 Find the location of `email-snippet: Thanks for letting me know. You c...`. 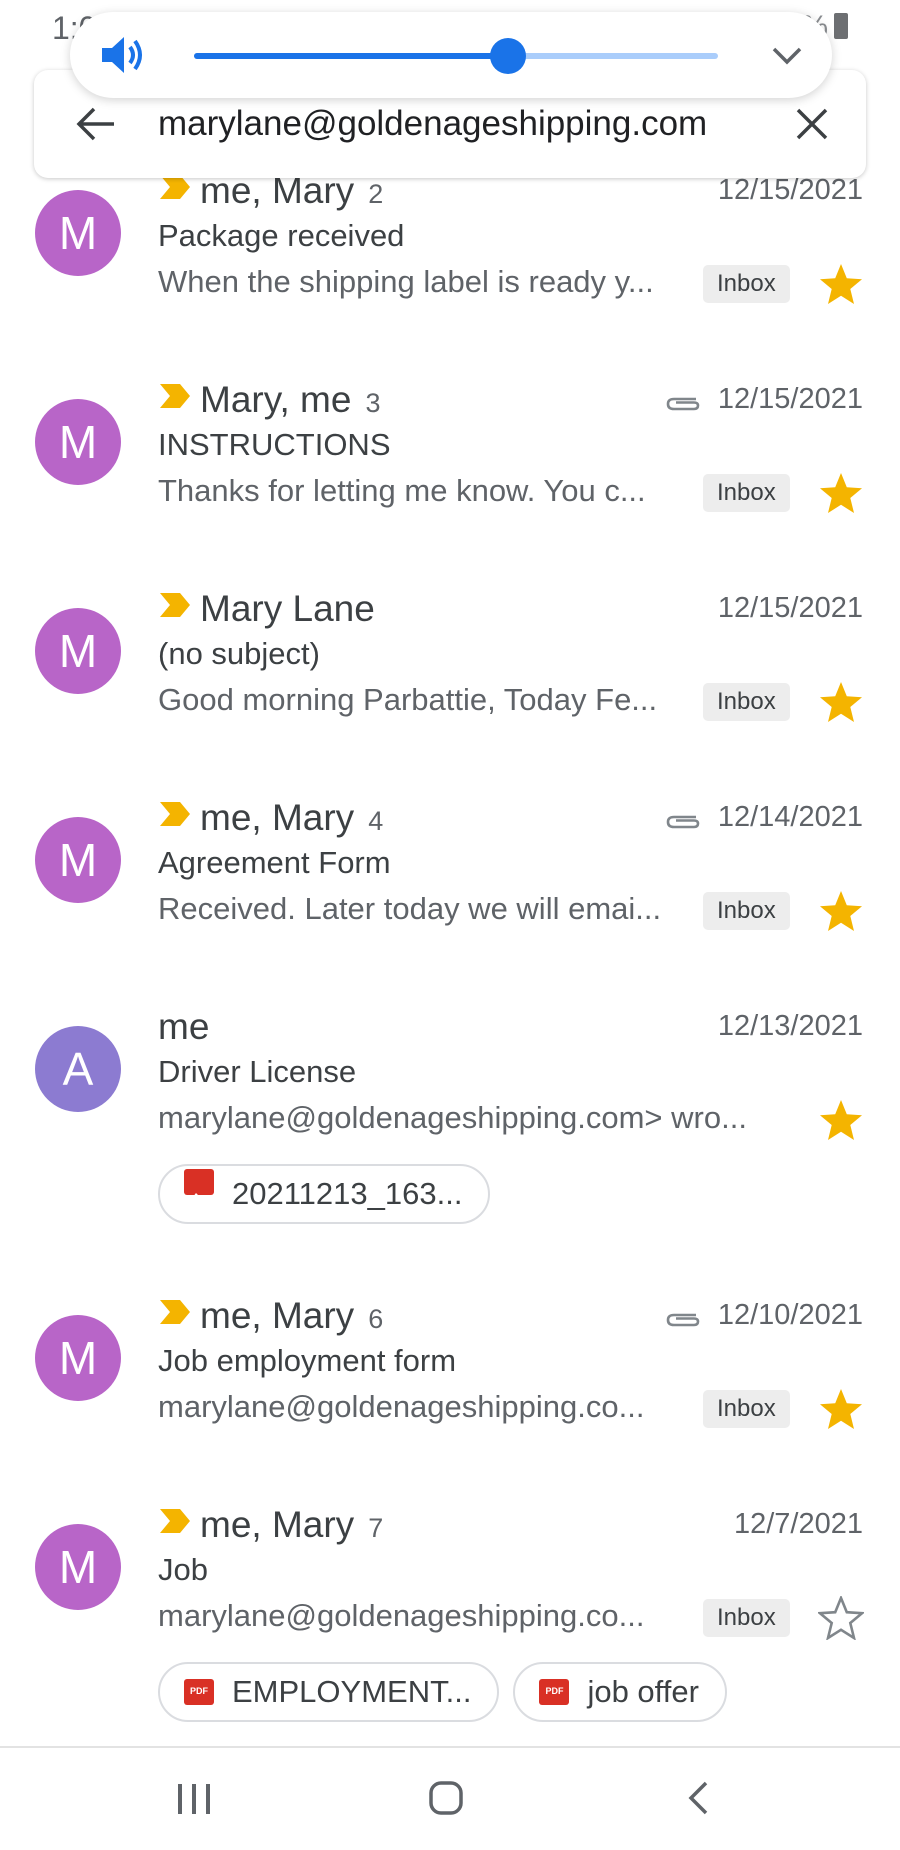

email-snippet: Thanks for letting me know. You c... is located at coordinates (402, 490).